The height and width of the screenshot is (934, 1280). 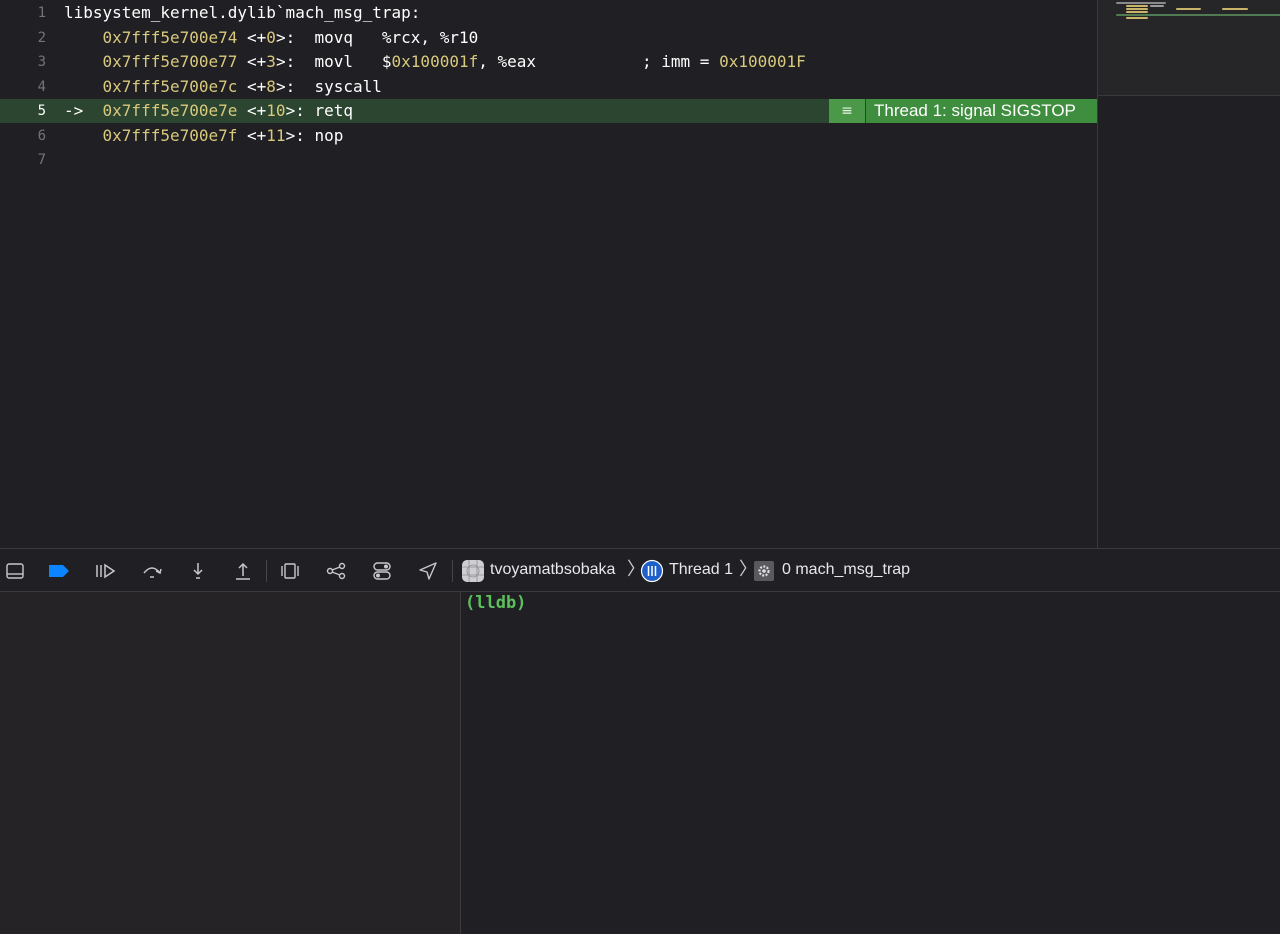 I want to click on line-number: 7, so click(x=23, y=160).